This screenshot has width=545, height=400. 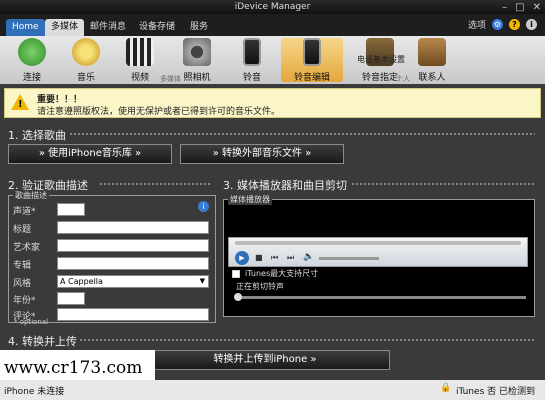 What do you see at coordinates (238, 297) in the screenshot?
I see `cut-start-handle` at bounding box center [238, 297].